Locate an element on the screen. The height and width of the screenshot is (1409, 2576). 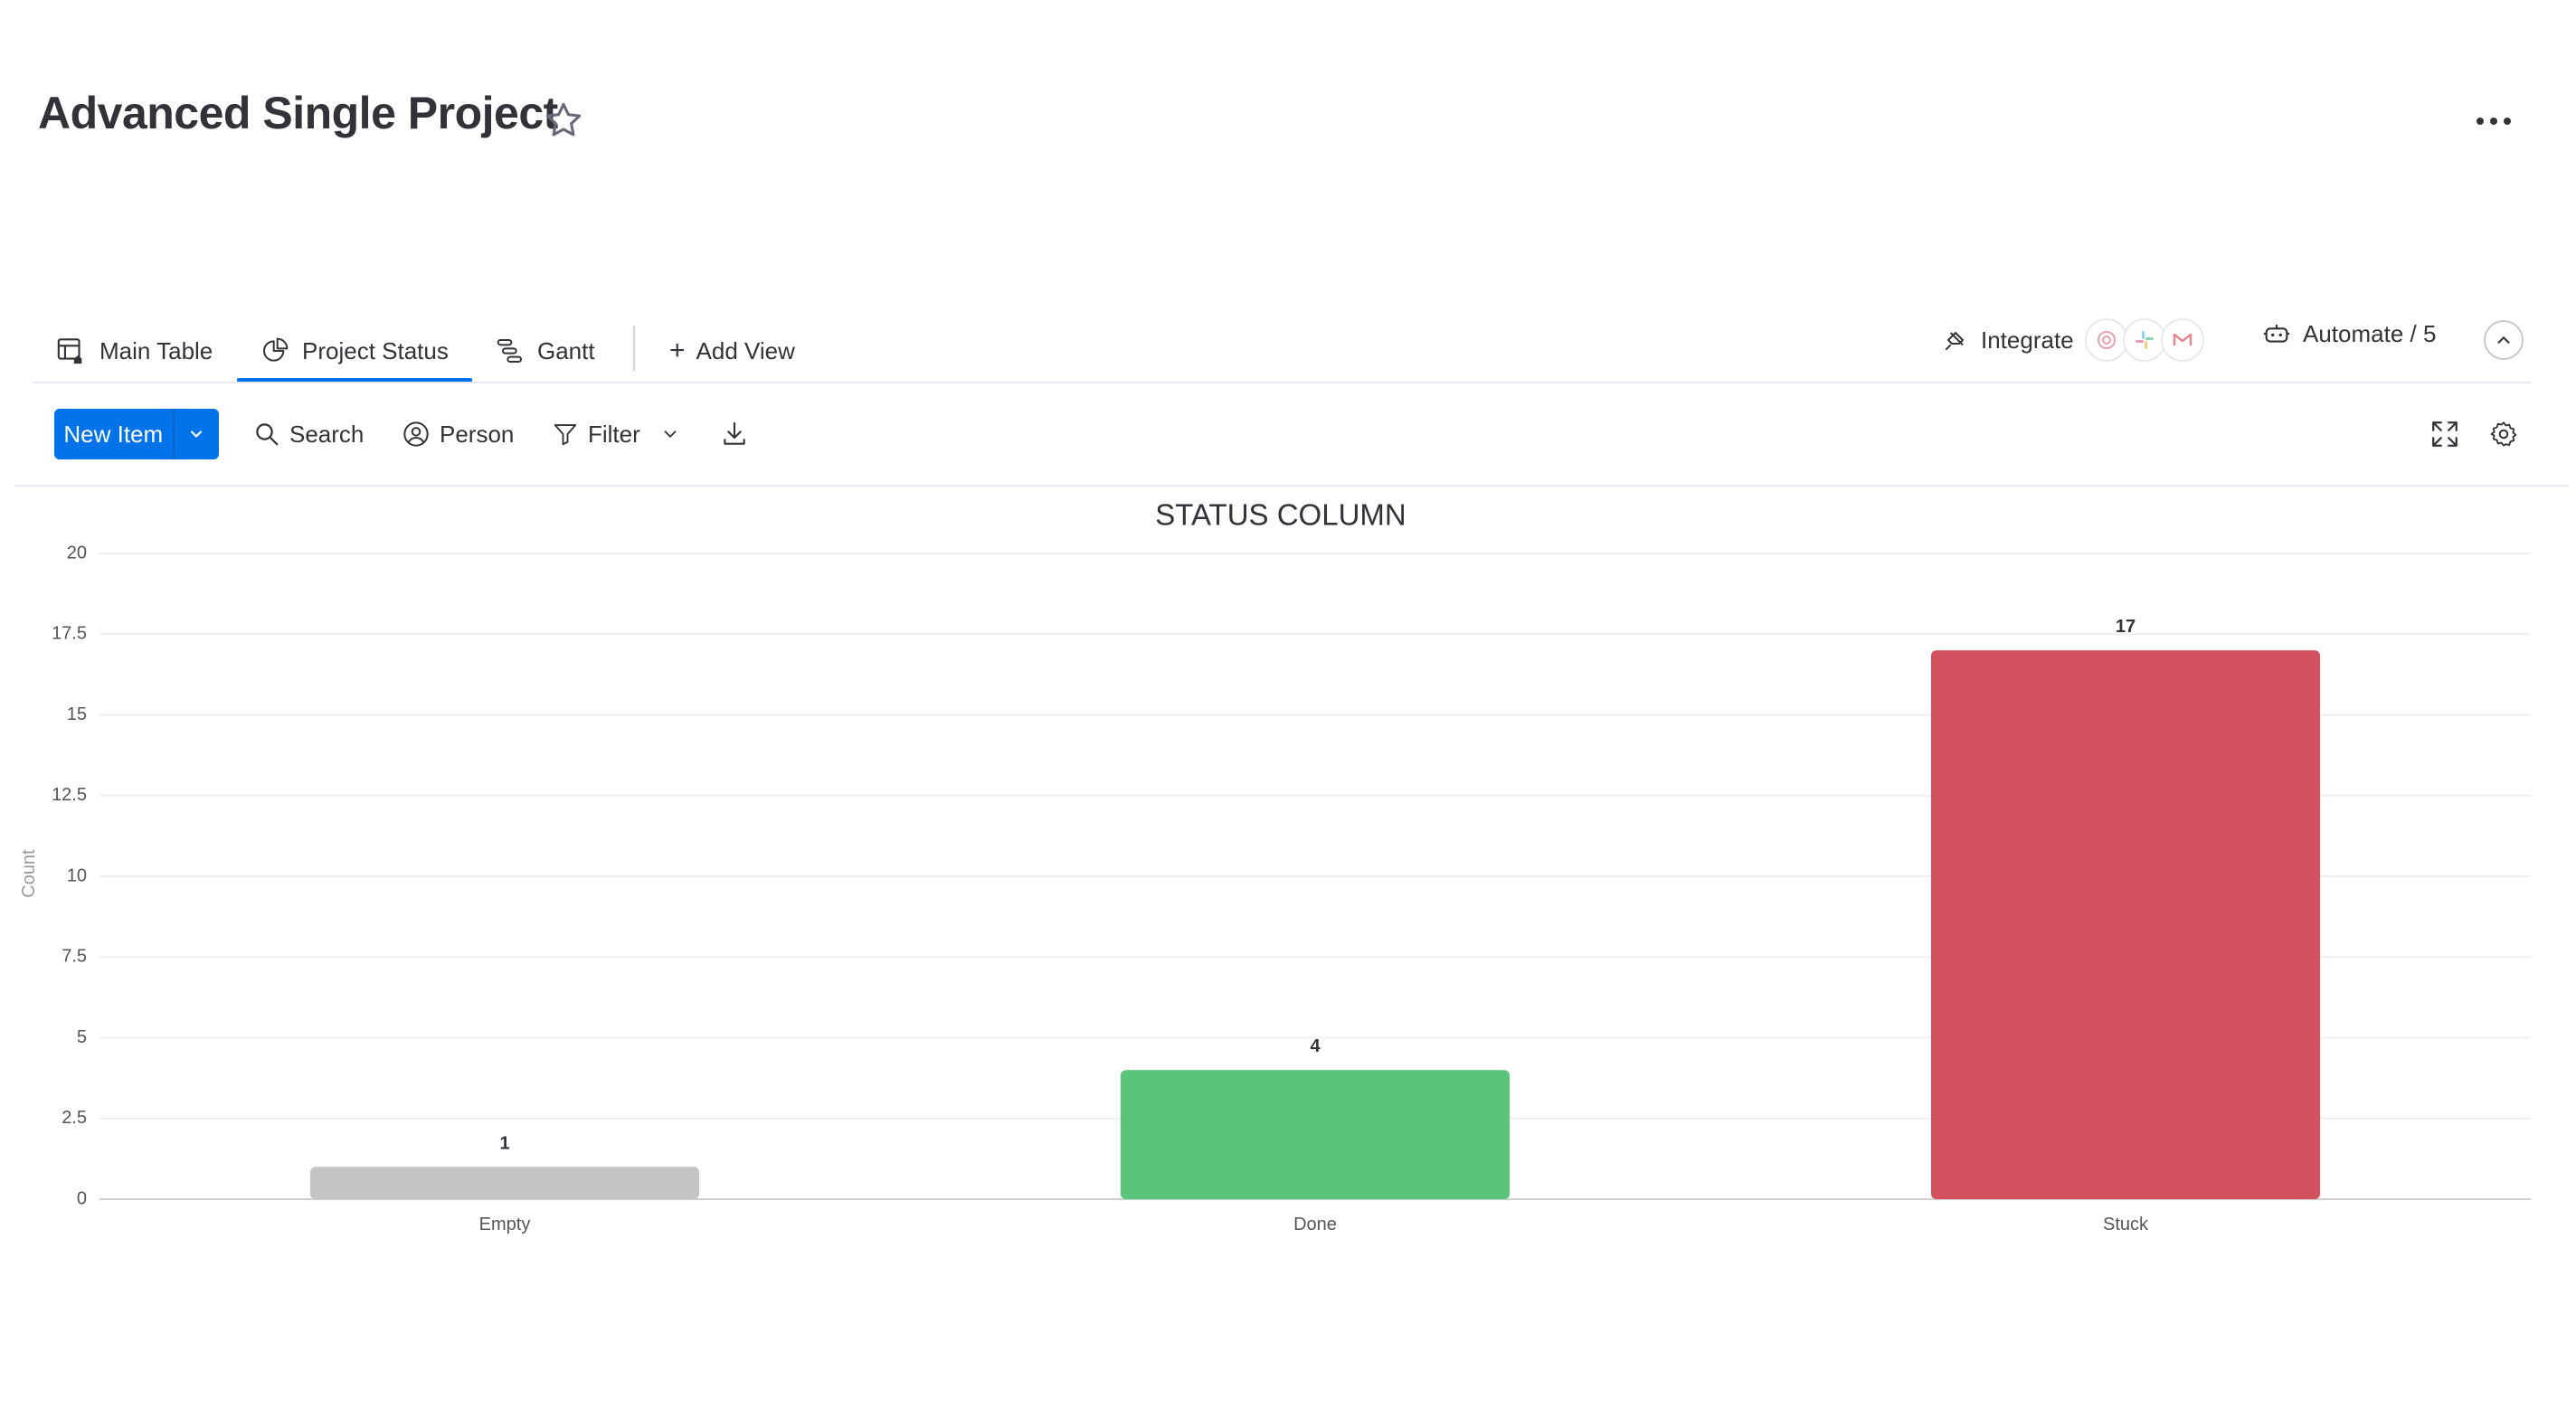
filter-label: Filter is located at coordinates (614, 434).